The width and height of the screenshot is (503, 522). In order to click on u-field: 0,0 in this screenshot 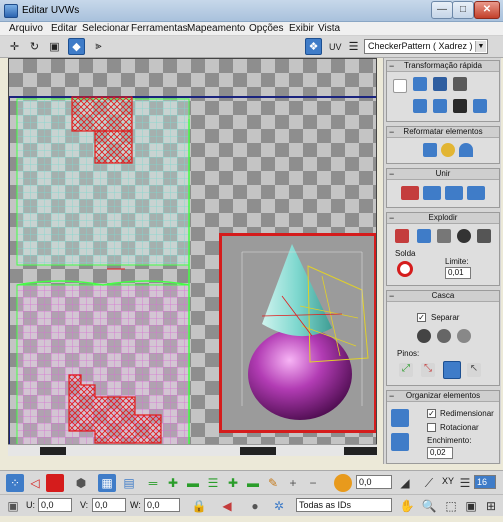, I will do `click(55, 505)`.